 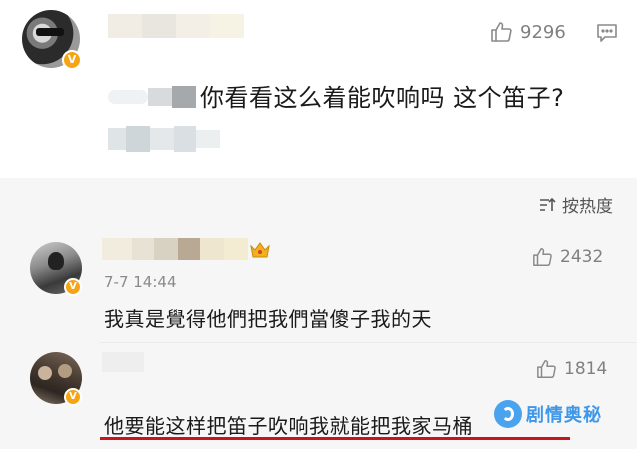 I want to click on red-underline, so click(x=335, y=438).